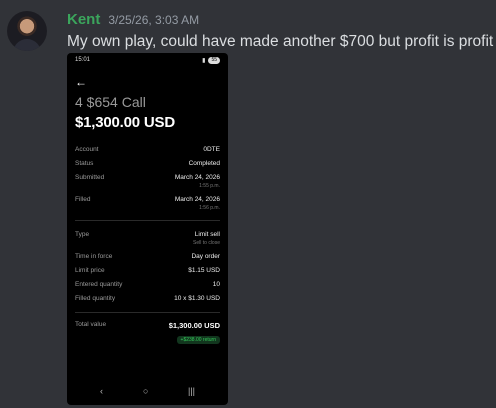 The width and height of the screenshot is (496, 408). I want to click on message-timestamp: 3/25/26, 3:03 AM, so click(154, 20).